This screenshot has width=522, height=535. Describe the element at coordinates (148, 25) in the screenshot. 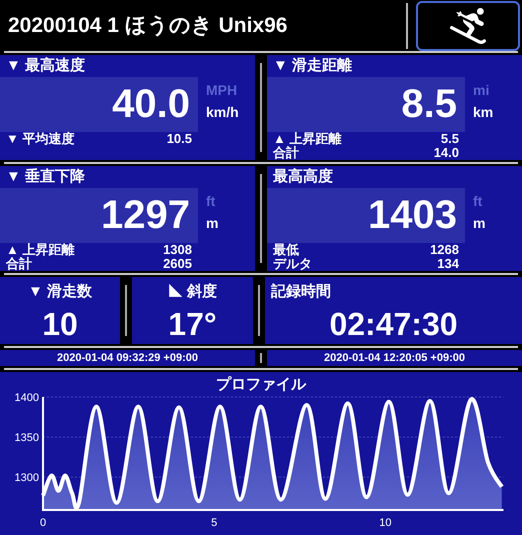

I see `header-title: 20200104 1 ほうのき Unix96` at that location.